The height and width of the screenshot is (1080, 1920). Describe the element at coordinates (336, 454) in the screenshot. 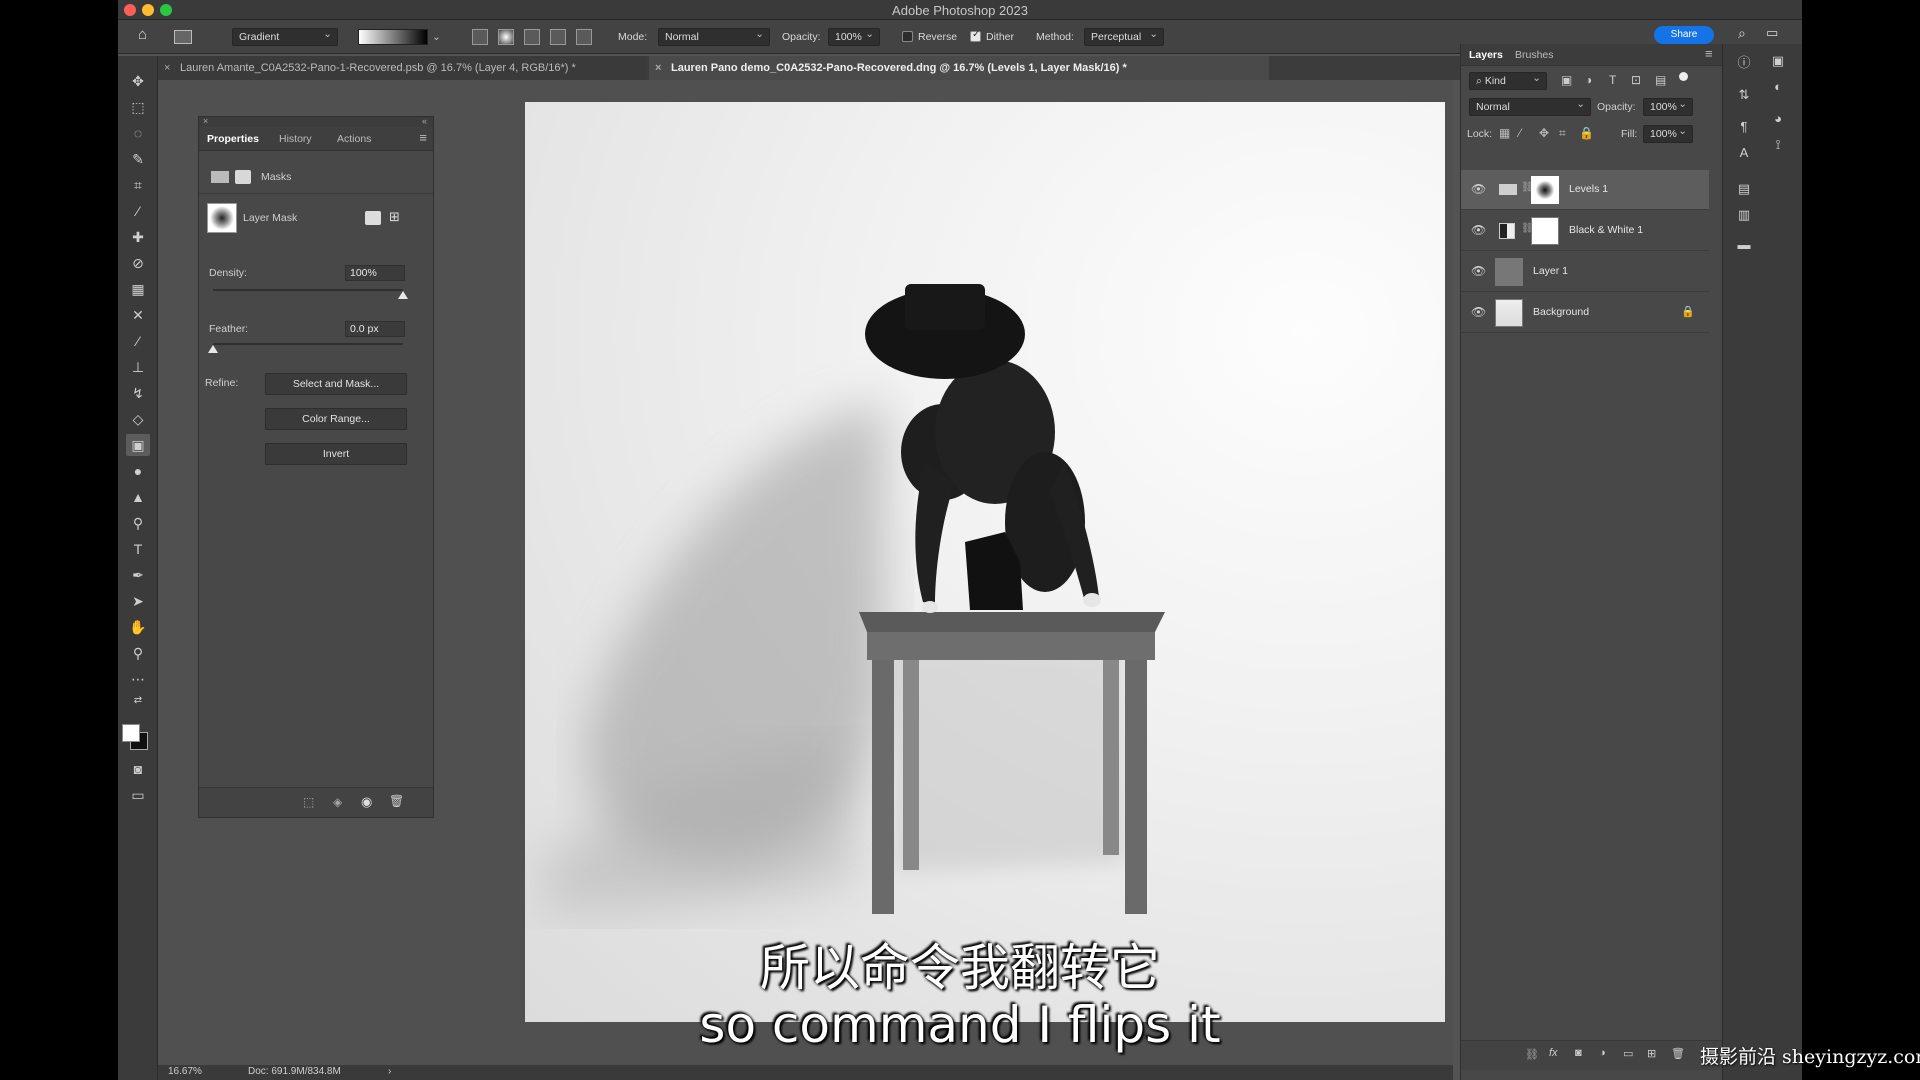

I see `invert-button: Invert` at that location.